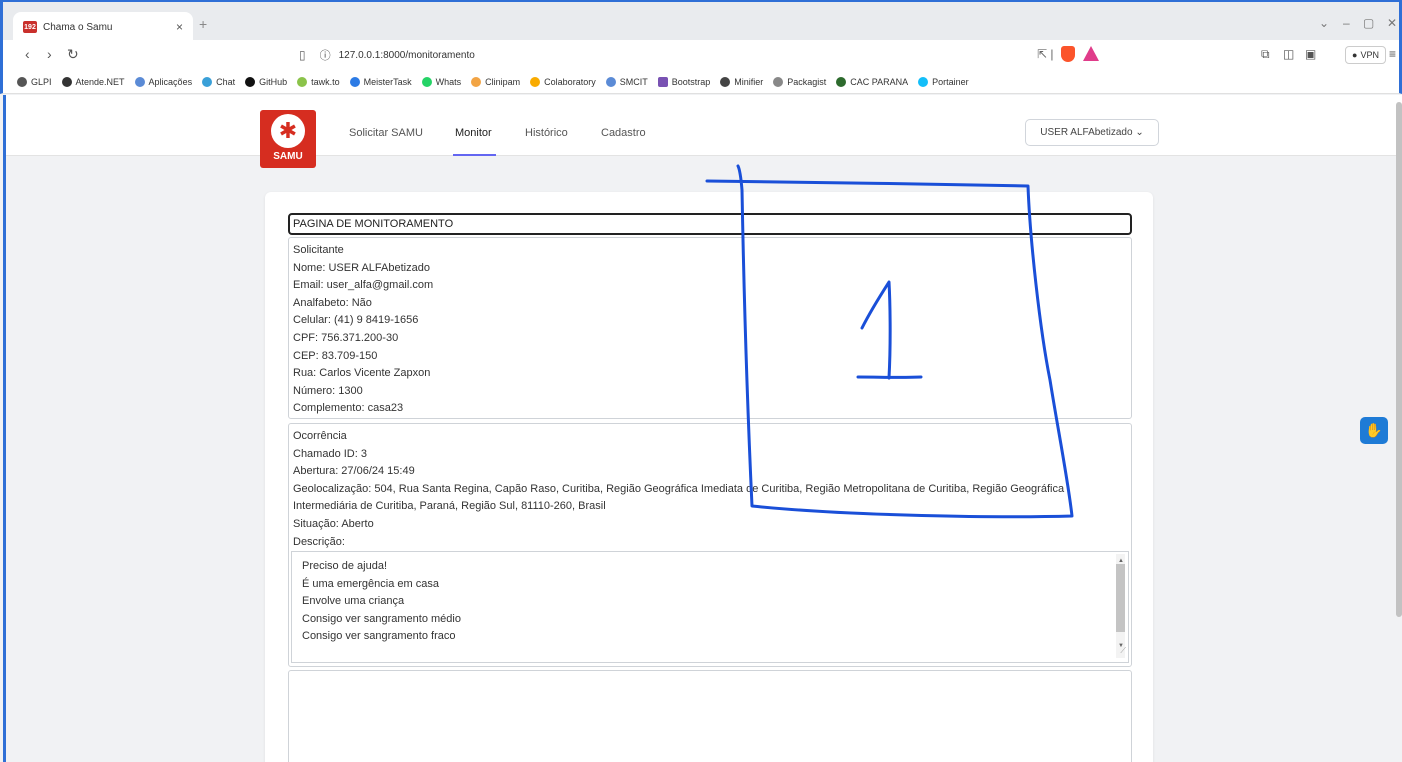 The width and height of the screenshot is (1402, 762). I want to click on portainer-icon, so click(923, 81).